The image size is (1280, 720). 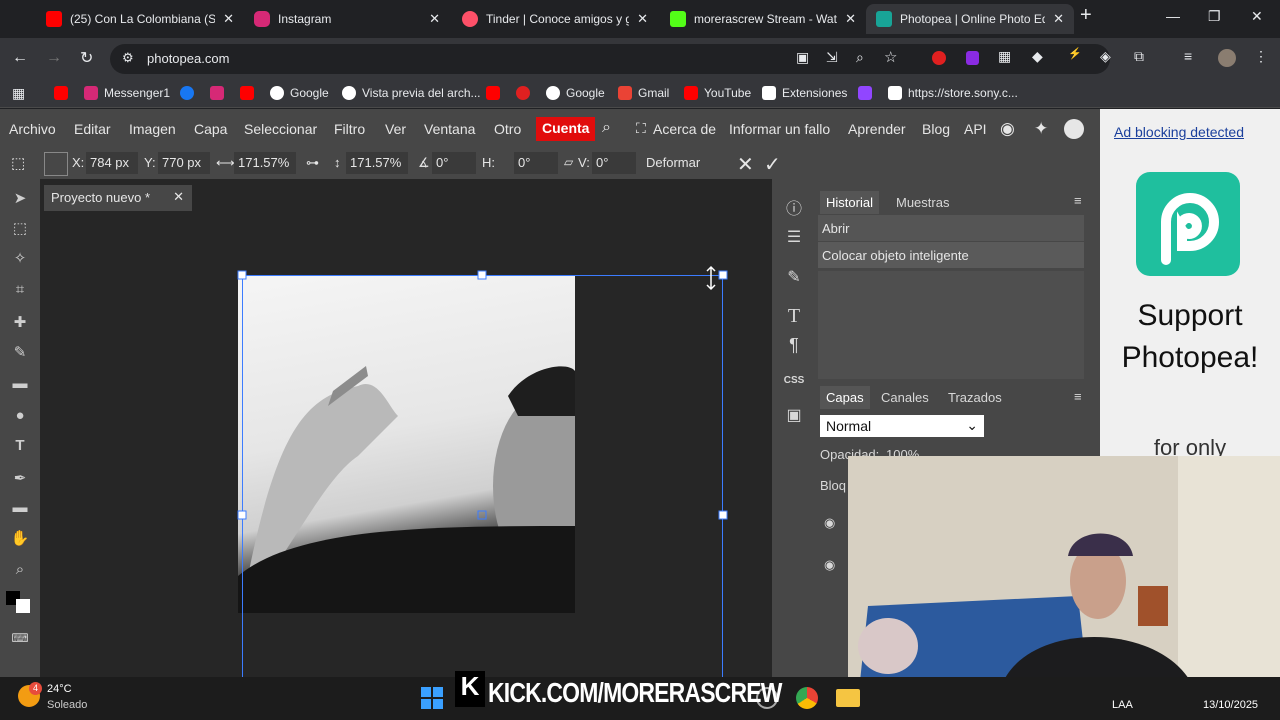 I want to click on brush-tool-icon: ✎, so click(x=20, y=353).